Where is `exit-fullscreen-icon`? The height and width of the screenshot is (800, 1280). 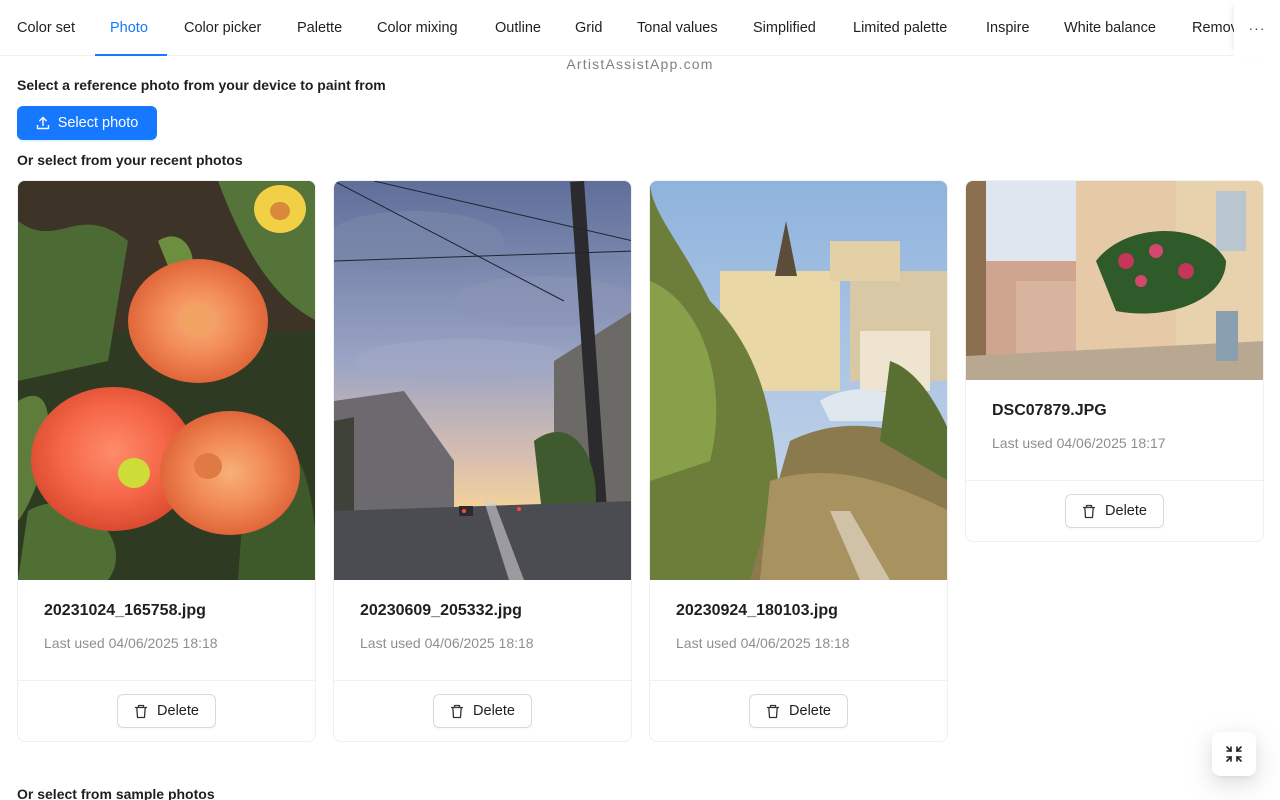 exit-fullscreen-icon is located at coordinates (1234, 754).